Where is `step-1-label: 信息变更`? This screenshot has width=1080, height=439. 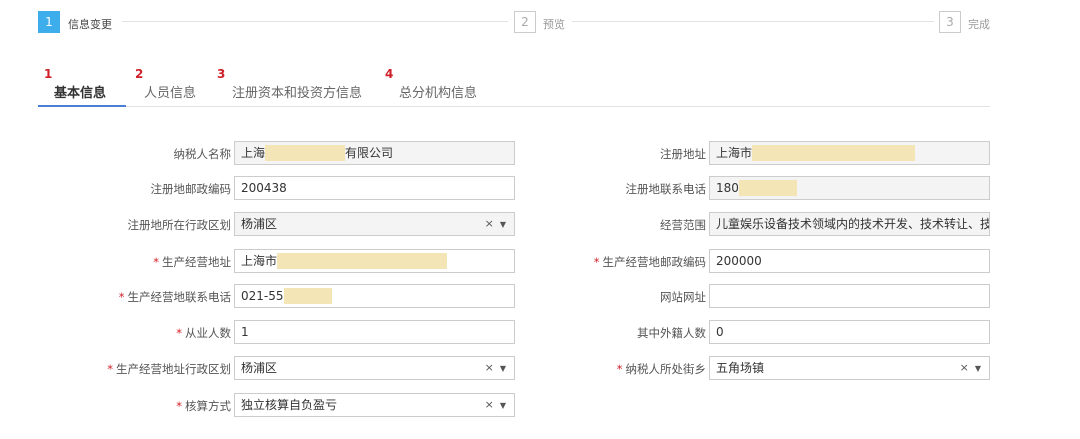
step-1-label: 信息变更 is located at coordinates (90, 24).